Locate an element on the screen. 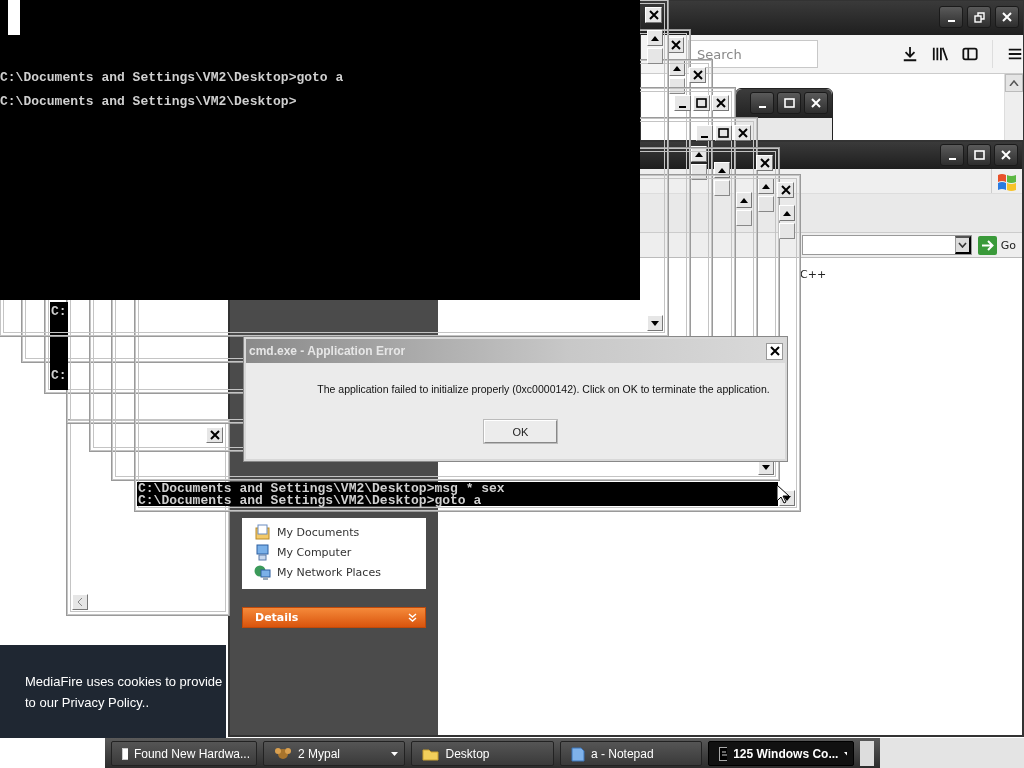 The image size is (1024, 768). place-link: My Network Places is located at coordinates (329, 572).